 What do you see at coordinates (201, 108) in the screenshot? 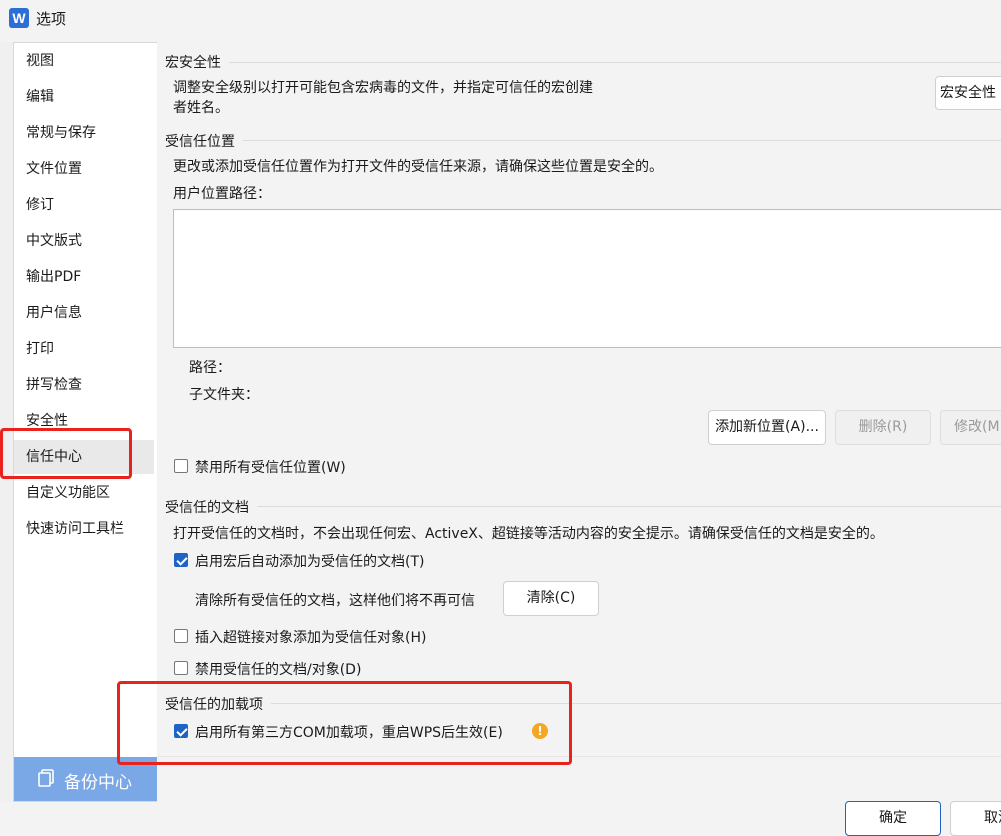
I see `macro-description-line2: 者姓名。` at bounding box center [201, 108].